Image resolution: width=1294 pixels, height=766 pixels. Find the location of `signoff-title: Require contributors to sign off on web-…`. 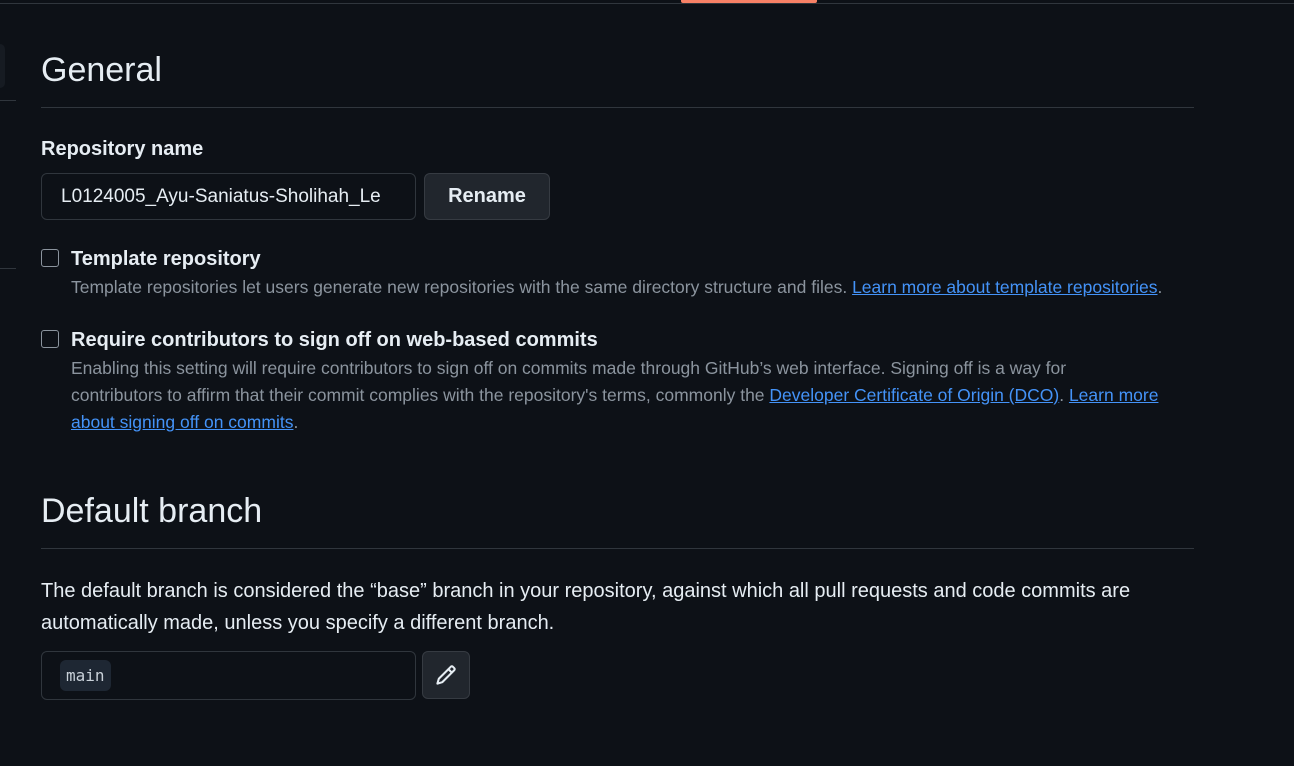

signoff-title: Require contributors to sign off on web-… is located at coordinates (334, 340).